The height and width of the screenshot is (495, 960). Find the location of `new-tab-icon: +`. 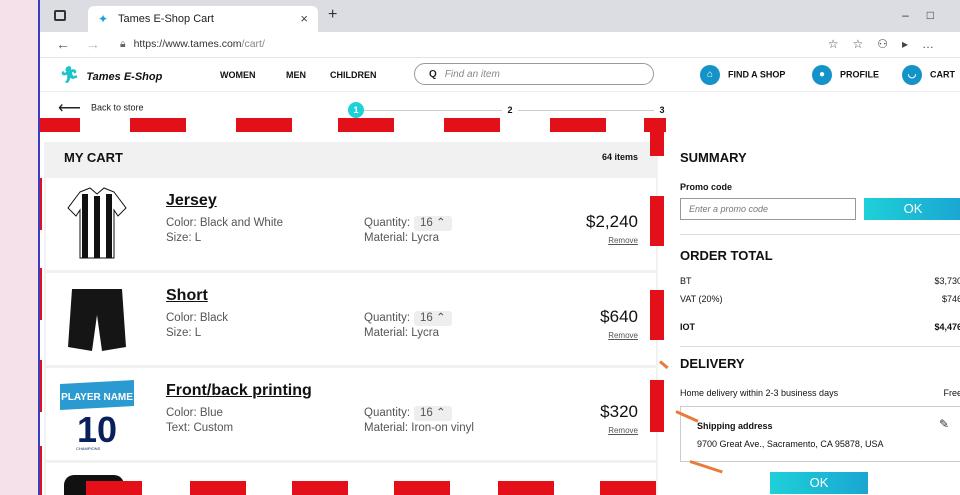

new-tab-icon: + is located at coordinates (332, 15).